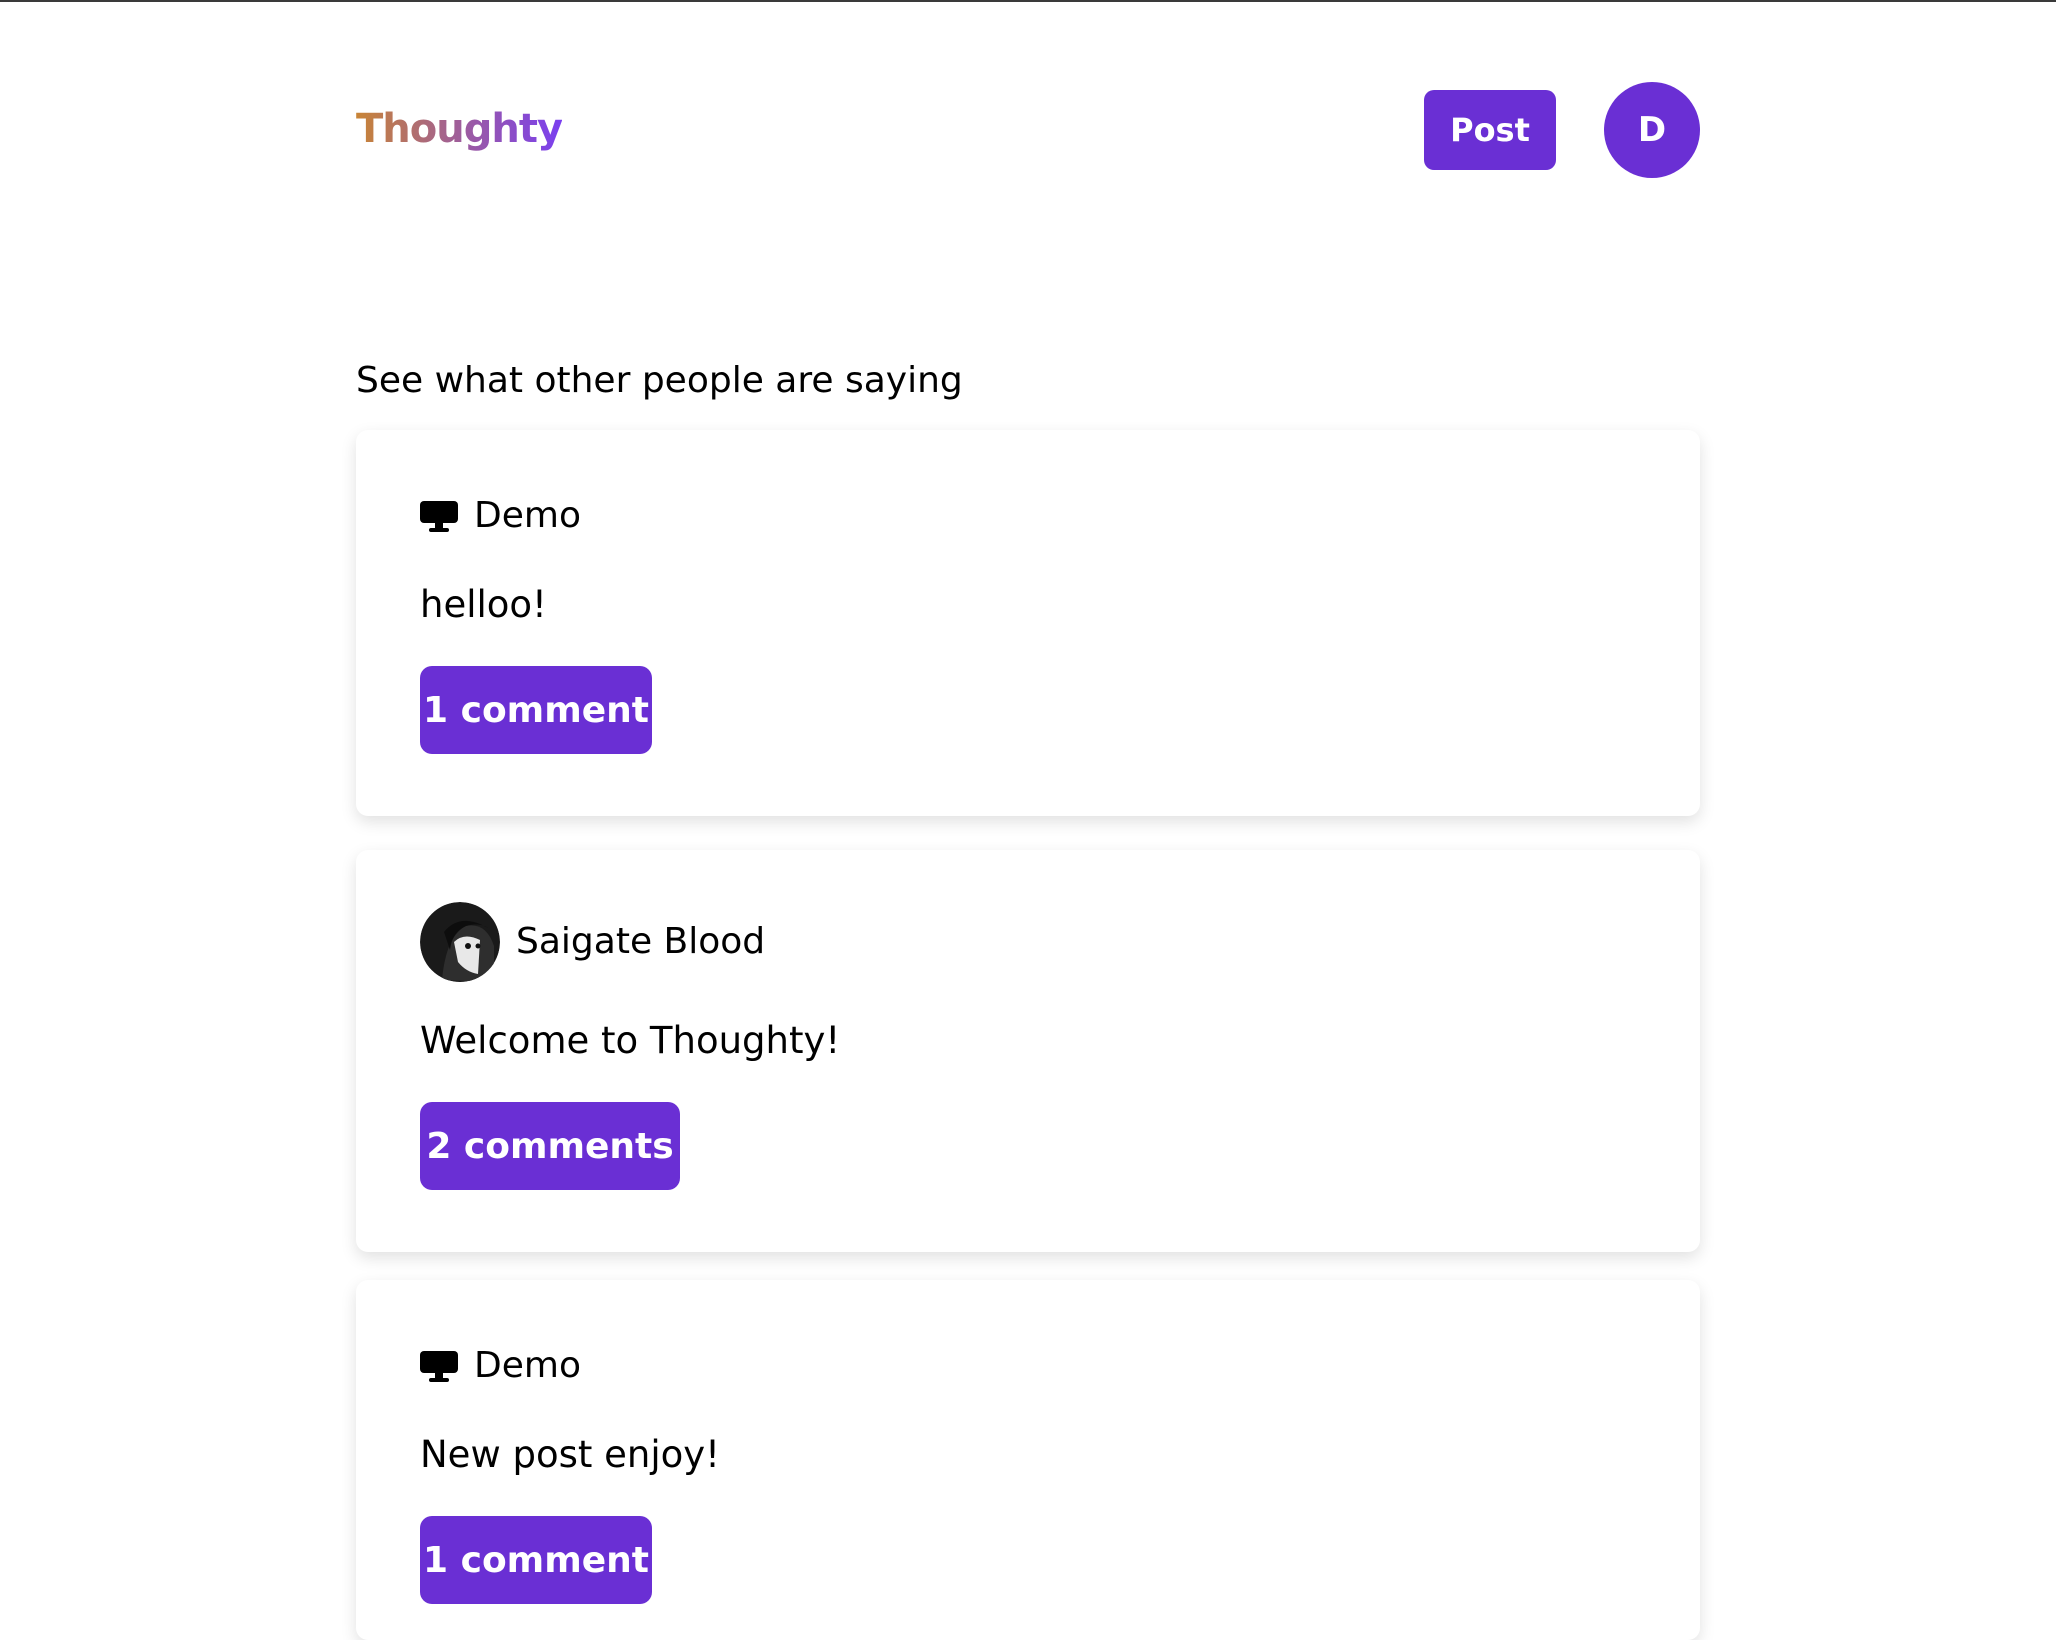 This screenshot has height=1640, width=2056. Describe the element at coordinates (570, 1454) in the screenshot. I see `post-text: New post enjoy!` at that location.